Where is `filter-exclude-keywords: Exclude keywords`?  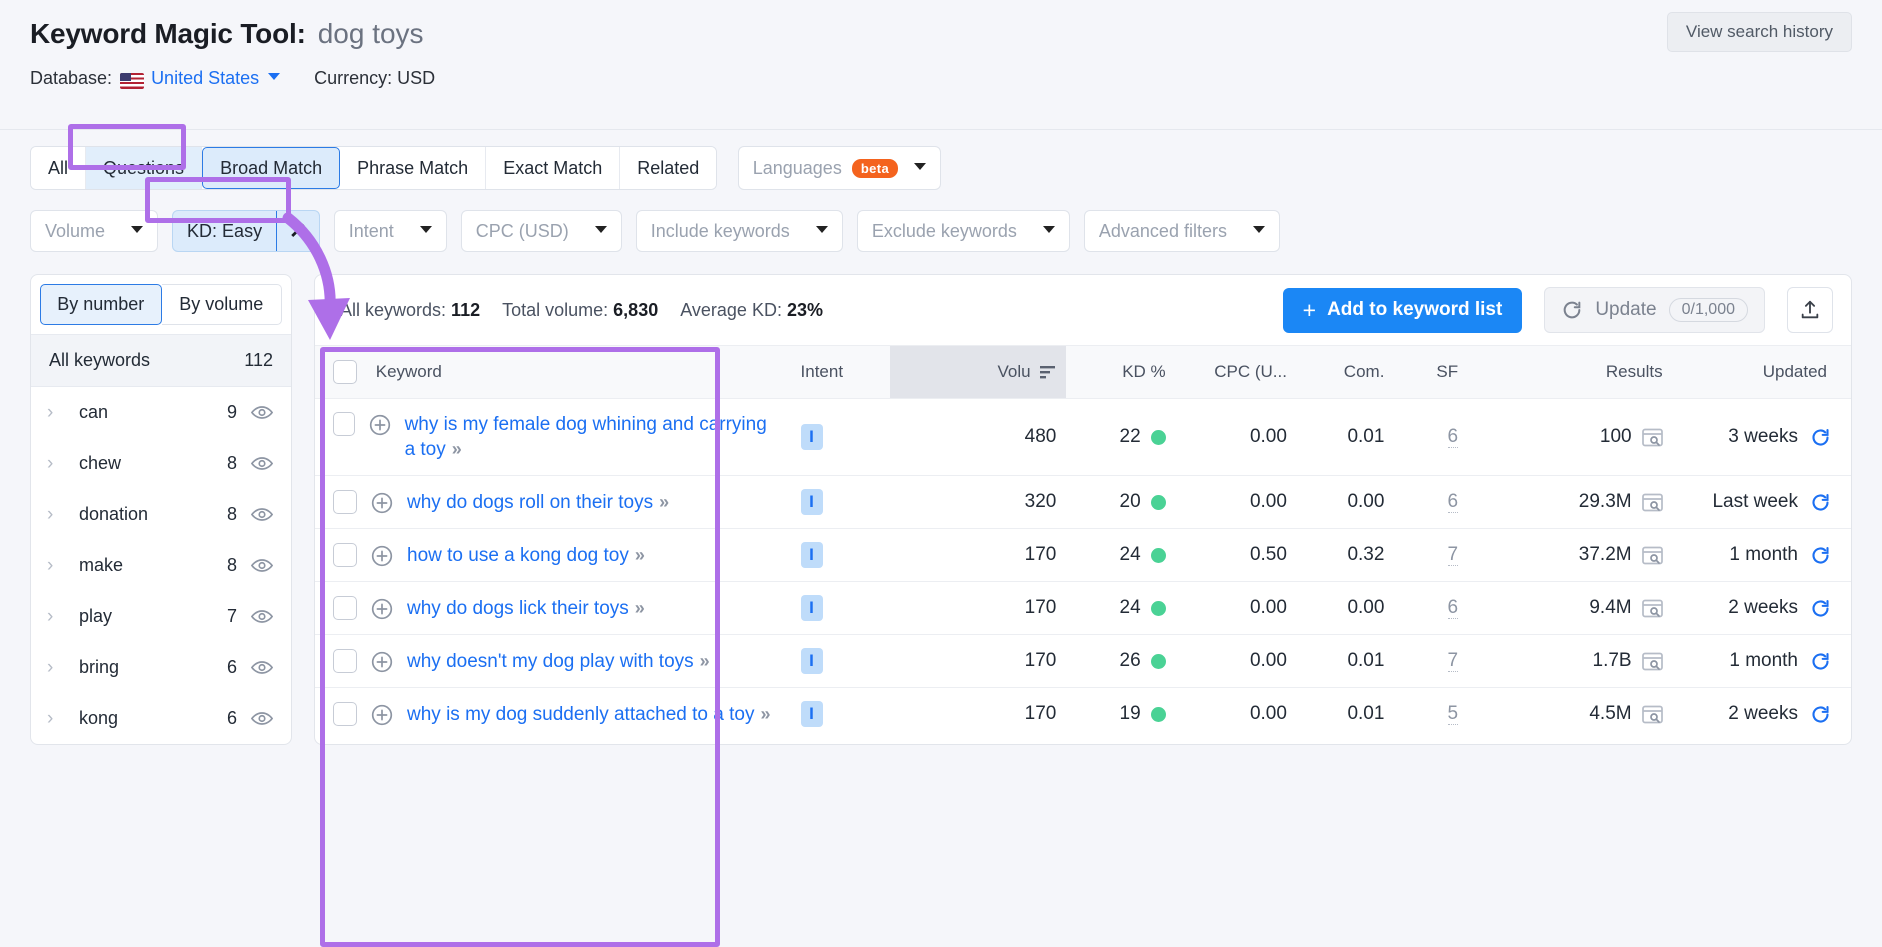 filter-exclude-keywords: Exclude keywords is located at coordinates (963, 231).